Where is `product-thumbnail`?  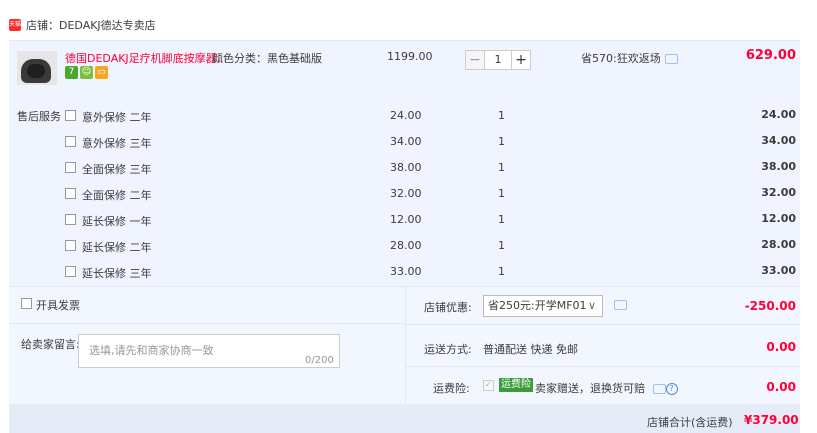
product-thumbnail is located at coordinates (37, 68).